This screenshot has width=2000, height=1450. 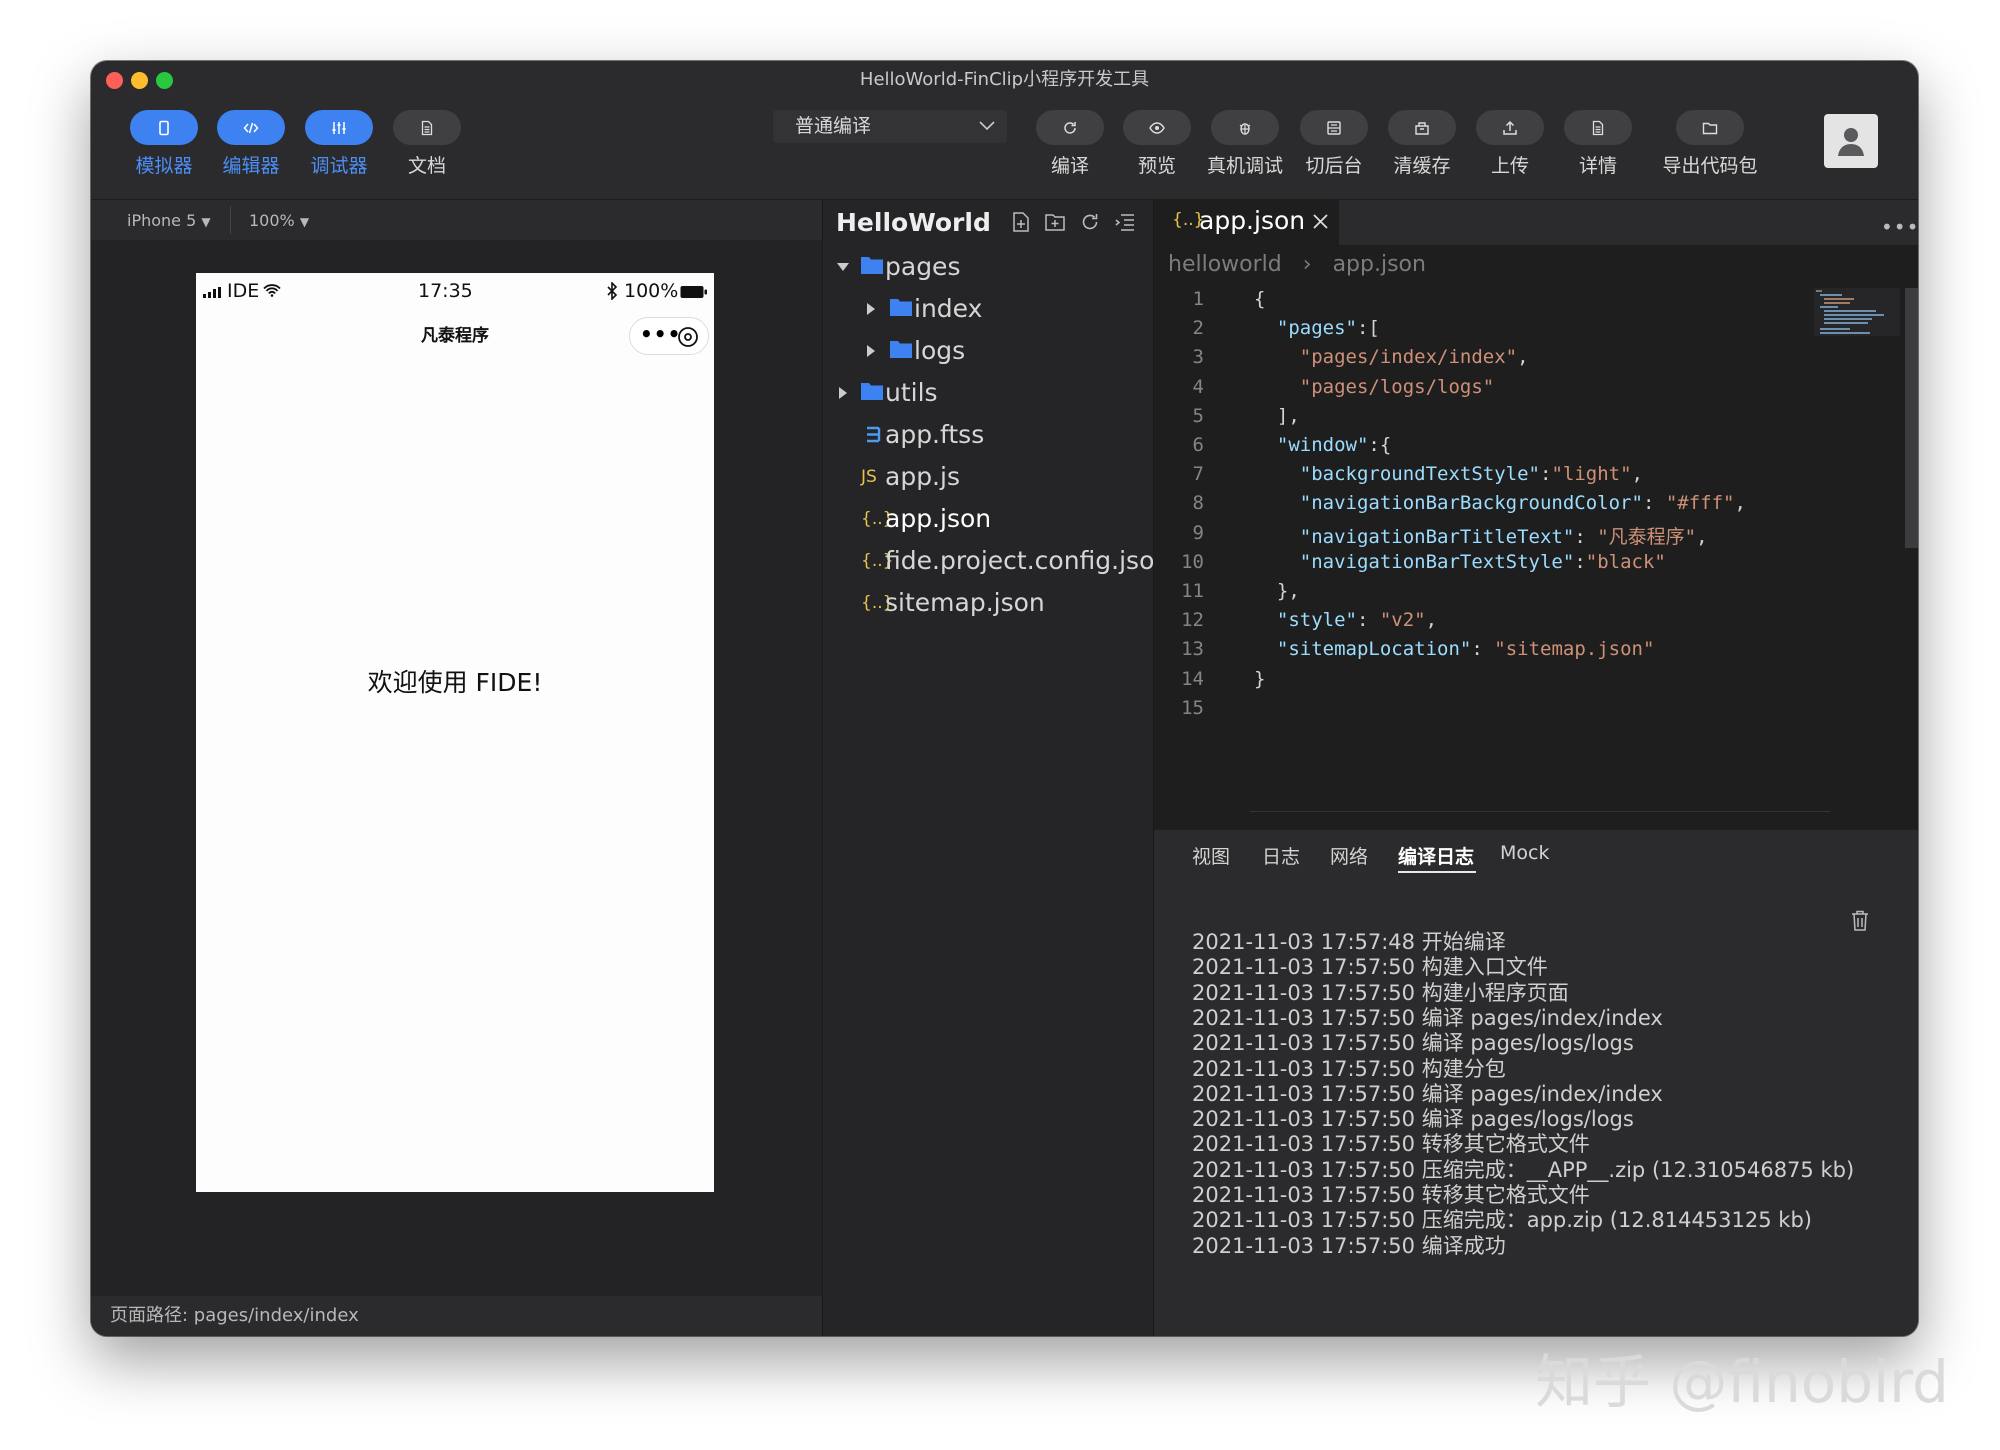 What do you see at coordinates (304, 222) in the screenshot?
I see `caret-down-icon: ▼` at bounding box center [304, 222].